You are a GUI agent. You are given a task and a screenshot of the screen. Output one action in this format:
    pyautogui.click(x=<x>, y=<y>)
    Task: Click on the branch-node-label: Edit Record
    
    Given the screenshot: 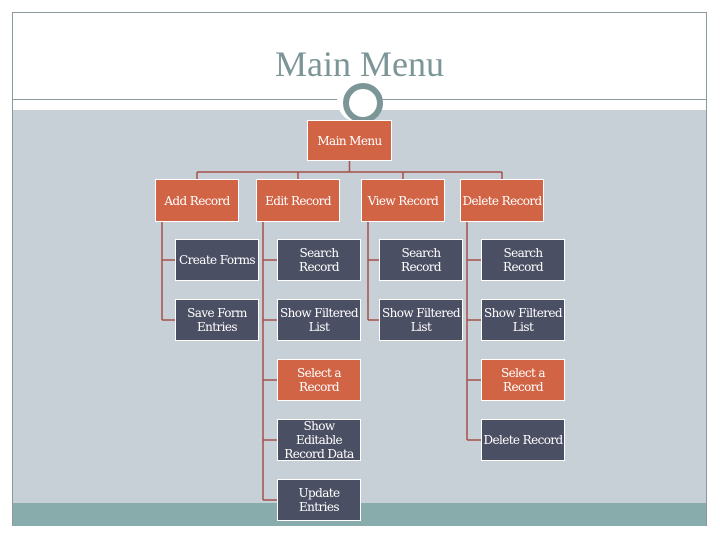 What is the action you would take?
    pyautogui.click(x=298, y=200)
    